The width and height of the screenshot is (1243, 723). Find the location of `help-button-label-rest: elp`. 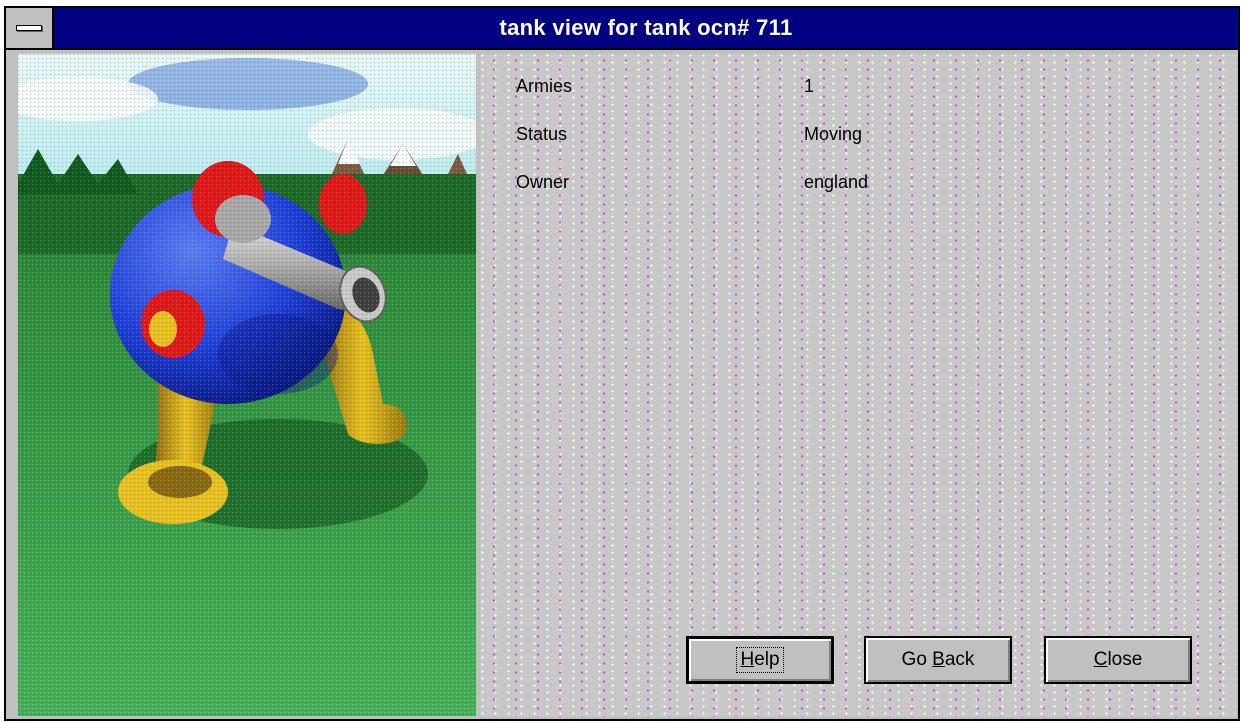

help-button-label-rest: elp is located at coordinates (767, 659).